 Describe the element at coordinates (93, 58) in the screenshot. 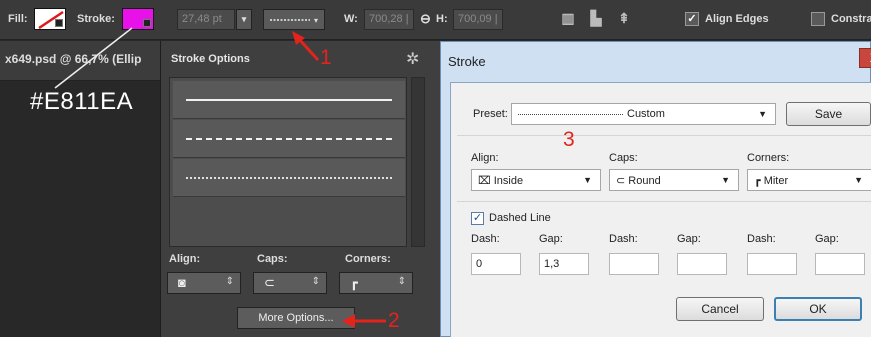

I see `callout-leader-line` at that location.